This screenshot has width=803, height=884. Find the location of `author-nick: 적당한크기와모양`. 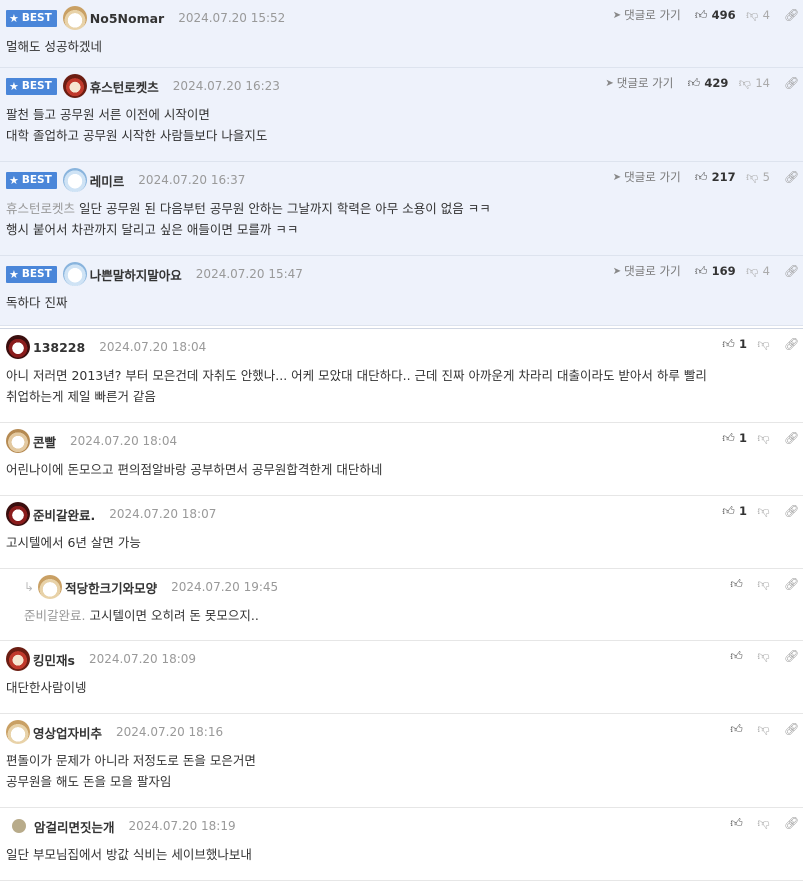

author-nick: 적당한크기와모양 is located at coordinates (111, 587).